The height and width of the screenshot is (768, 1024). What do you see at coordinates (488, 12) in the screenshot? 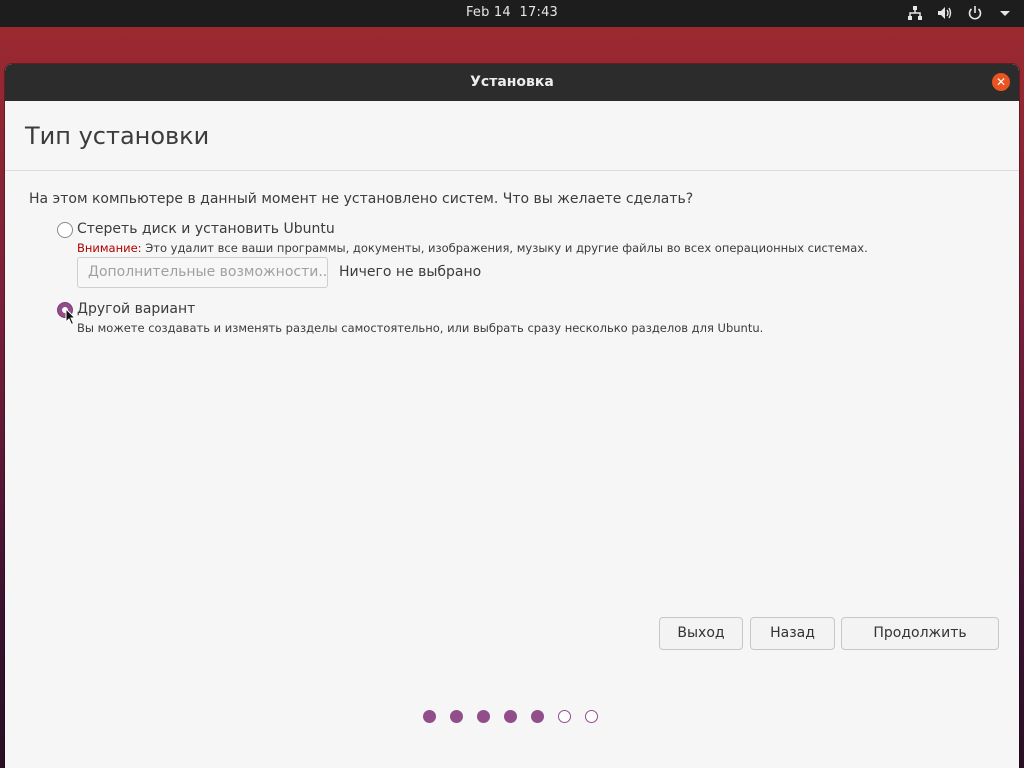
I see `clock-date: Feb 14` at bounding box center [488, 12].